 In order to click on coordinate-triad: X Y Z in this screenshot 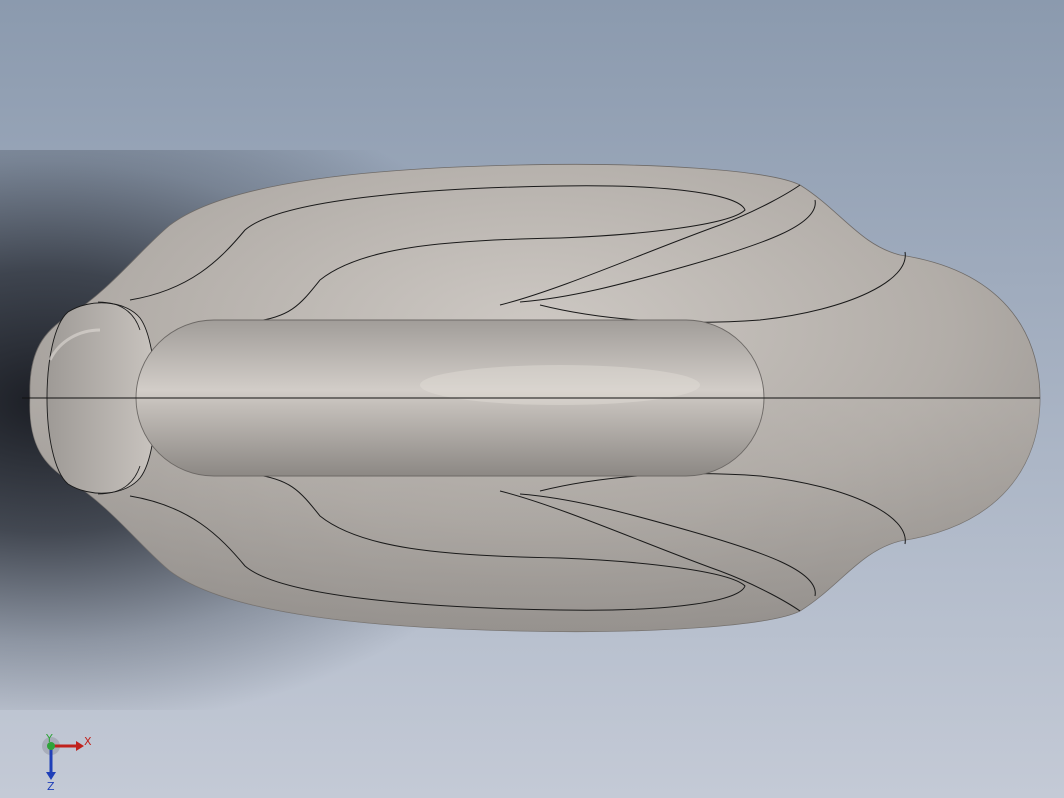, I will do `click(67, 762)`.